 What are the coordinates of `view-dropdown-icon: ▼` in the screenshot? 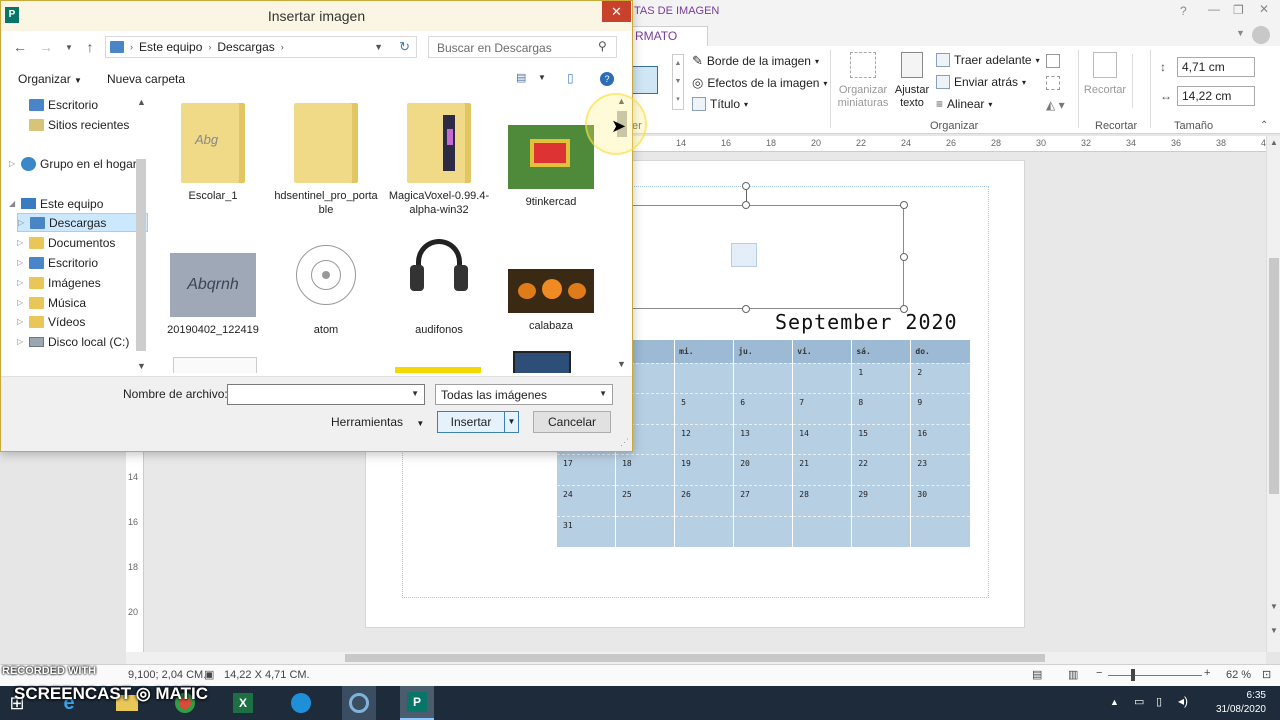 It's located at (542, 77).